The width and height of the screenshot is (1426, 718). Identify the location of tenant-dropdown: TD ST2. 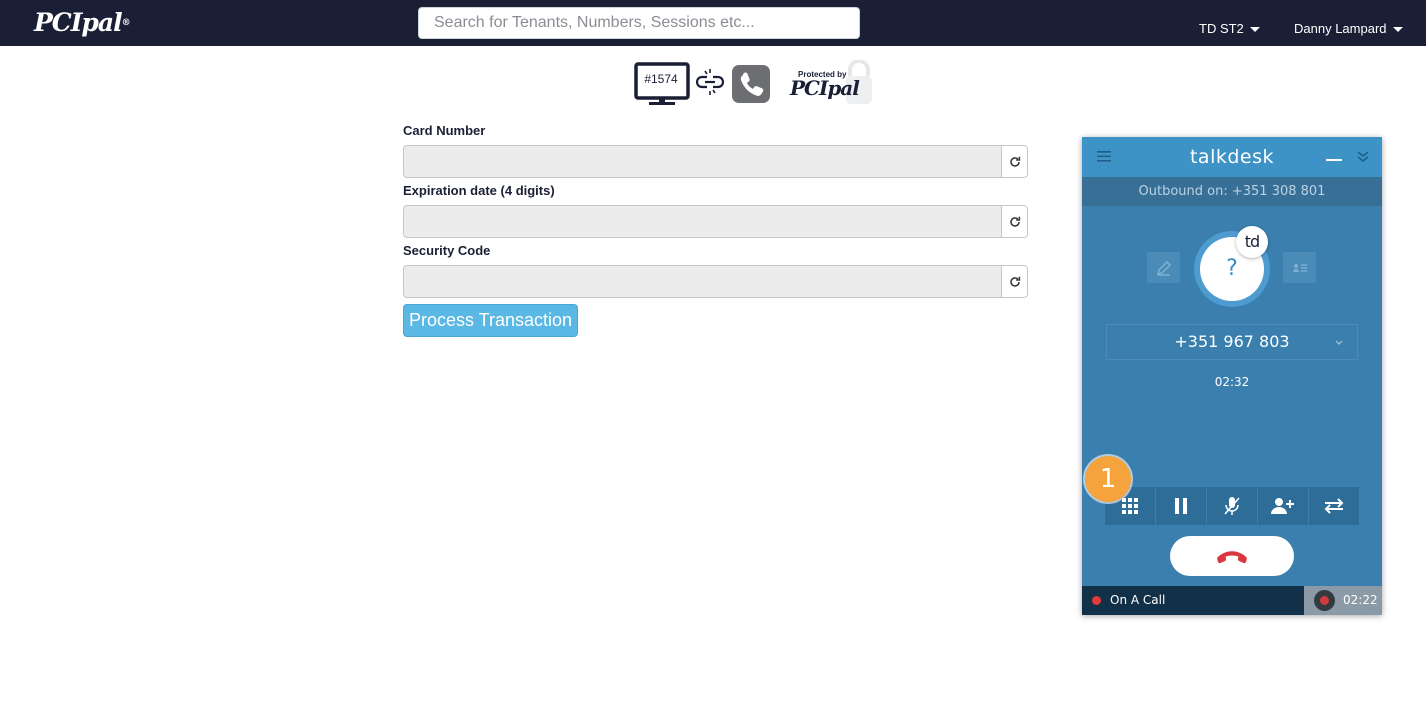
(1229, 28).